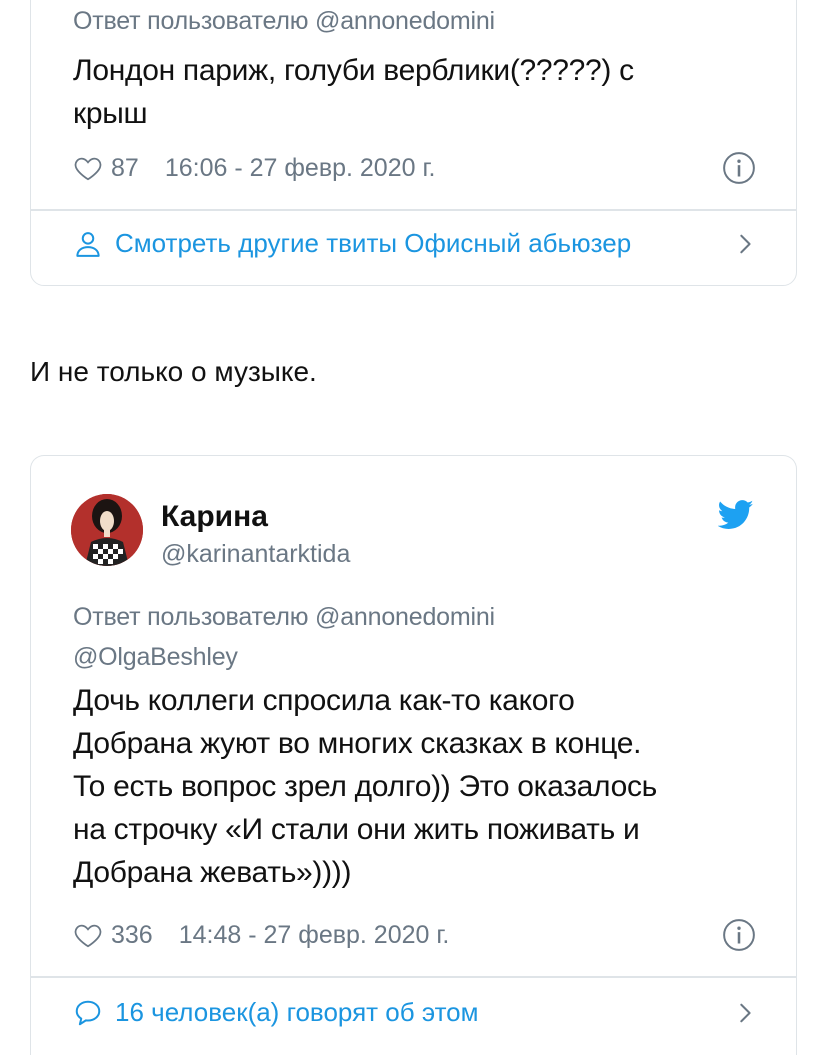 This screenshot has width=826, height=1055. What do you see at coordinates (736, 515) in the screenshot?
I see `twitter-bird-icon` at bounding box center [736, 515].